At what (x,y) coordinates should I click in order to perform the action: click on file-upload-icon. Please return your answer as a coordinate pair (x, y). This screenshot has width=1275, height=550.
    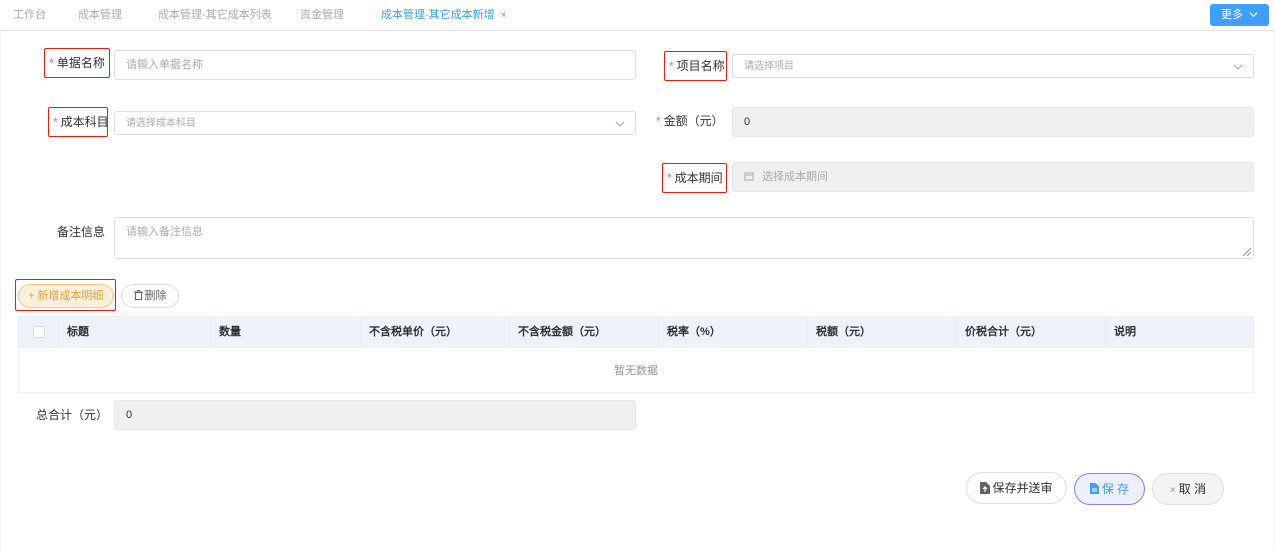
    Looking at the image, I should click on (985, 488).